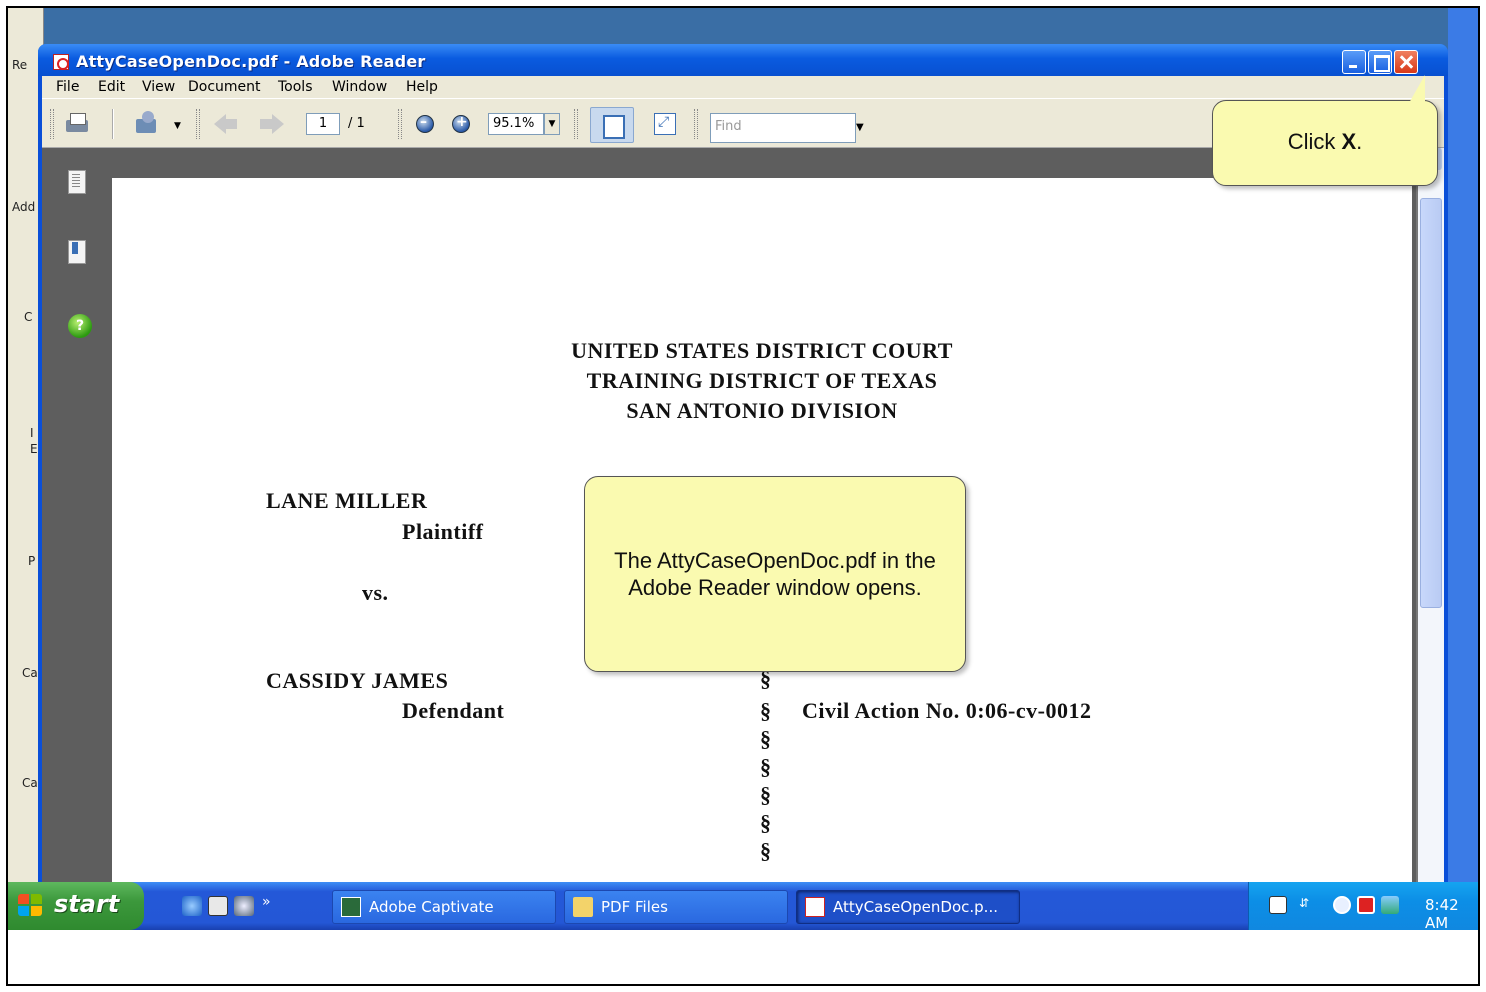 The height and width of the screenshot is (992, 1486). What do you see at coordinates (351, 907) in the screenshot?
I see `captivate-icon` at bounding box center [351, 907].